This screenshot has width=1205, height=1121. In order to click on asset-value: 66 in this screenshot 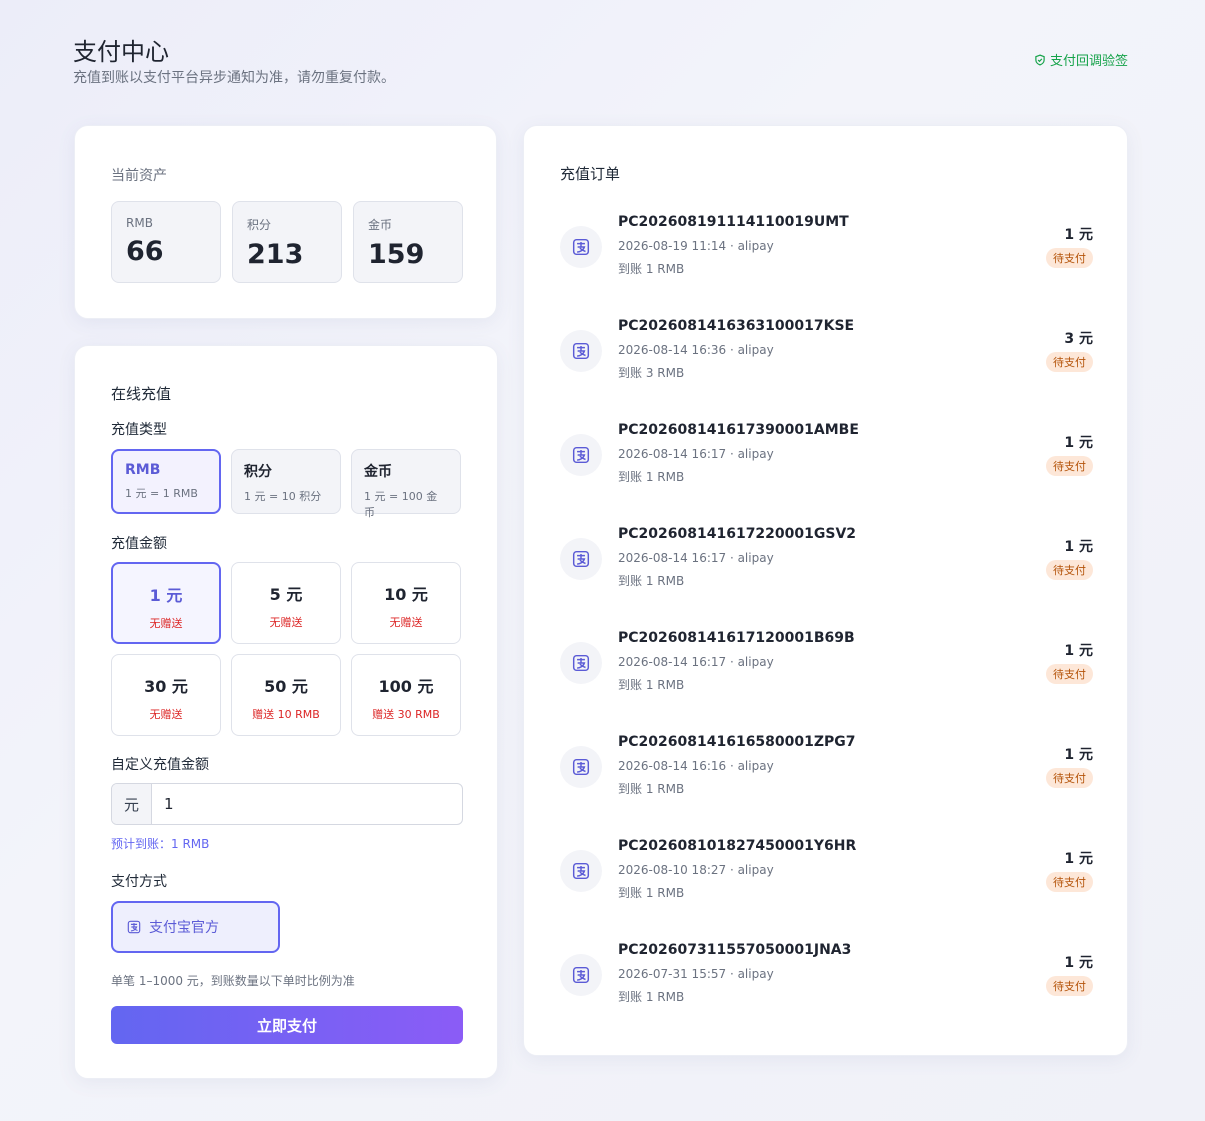, I will do `click(145, 251)`.